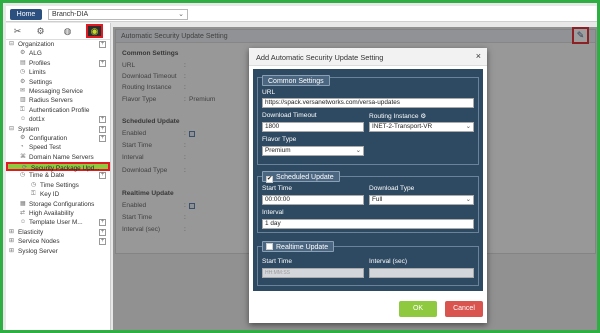  What do you see at coordinates (35, 54) in the screenshot?
I see `sidebar-item-label: ALG` at bounding box center [35, 54].